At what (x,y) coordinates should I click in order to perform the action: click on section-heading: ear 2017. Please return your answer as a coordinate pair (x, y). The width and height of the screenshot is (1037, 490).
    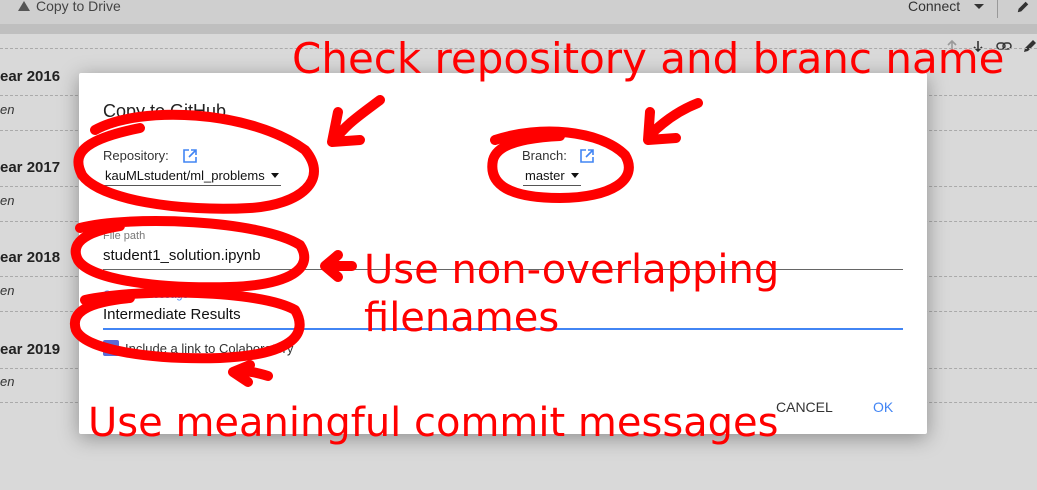
    Looking at the image, I should click on (30, 167).